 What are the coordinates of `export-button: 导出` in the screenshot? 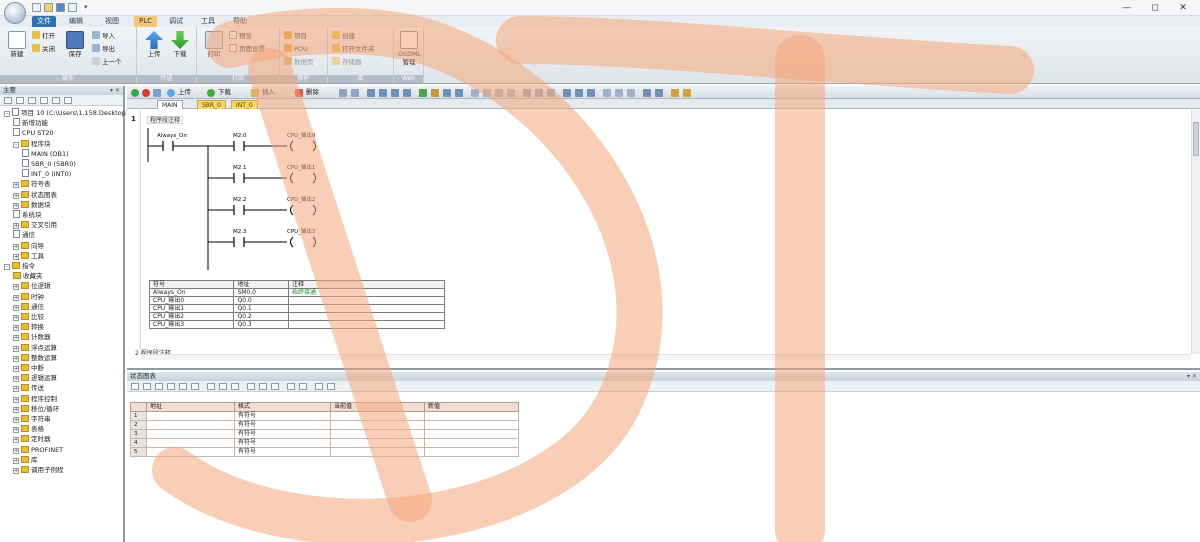 It's located at (103, 49).